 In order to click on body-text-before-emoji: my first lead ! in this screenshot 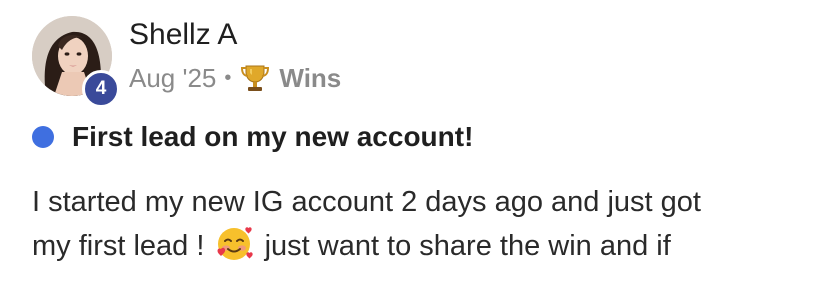, I will do `click(118, 246)`.